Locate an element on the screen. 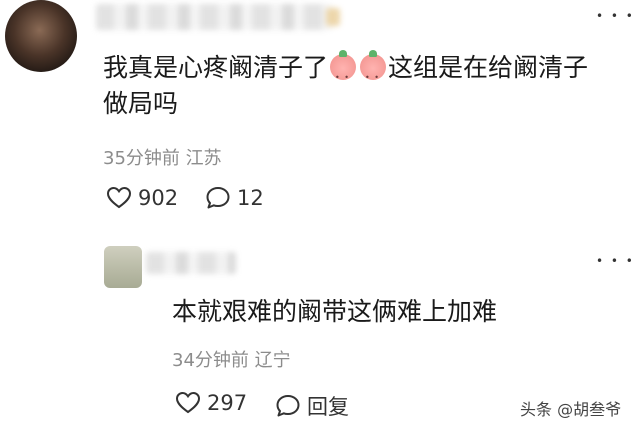  comment-time: 34分钟前 is located at coordinates (210, 360).